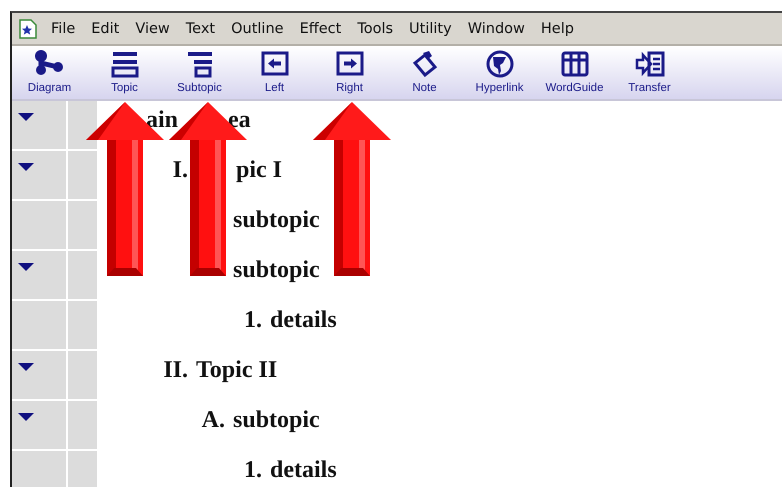 The image size is (782, 487). What do you see at coordinates (375, 28) in the screenshot?
I see `menu-item: Tools` at bounding box center [375, 28].